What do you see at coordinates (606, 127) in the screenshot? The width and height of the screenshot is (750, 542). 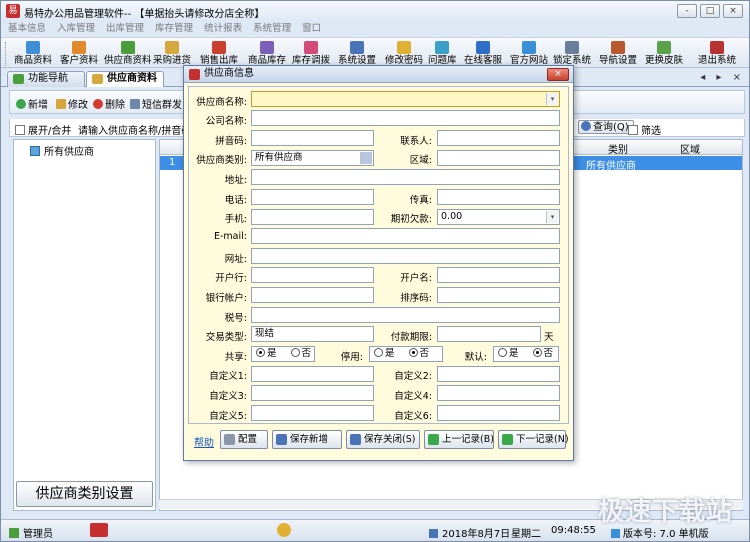 I see `query-button: 查询(Q)` at bounding box center [606, 127].